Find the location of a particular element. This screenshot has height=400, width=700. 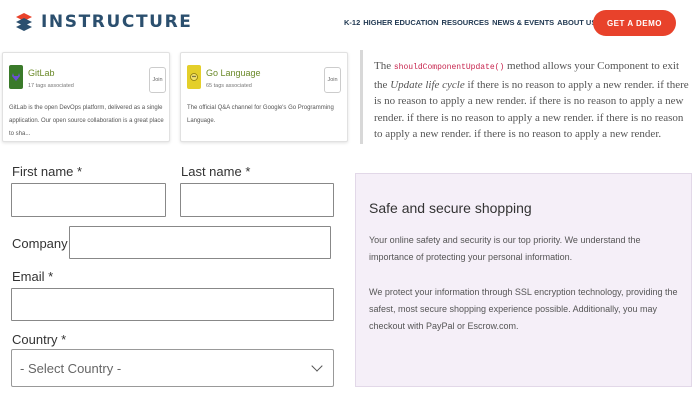

country-label: Country * is located at coordinates (39, 339).